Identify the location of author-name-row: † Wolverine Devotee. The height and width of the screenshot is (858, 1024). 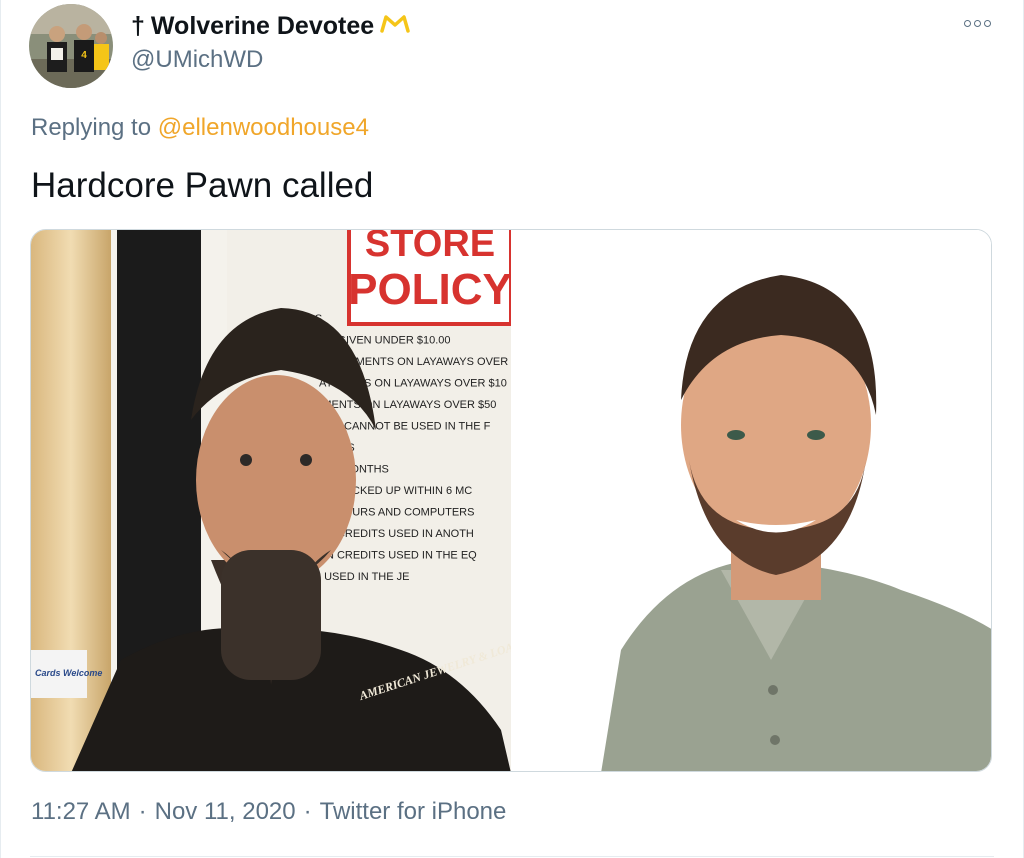
(270, 26).